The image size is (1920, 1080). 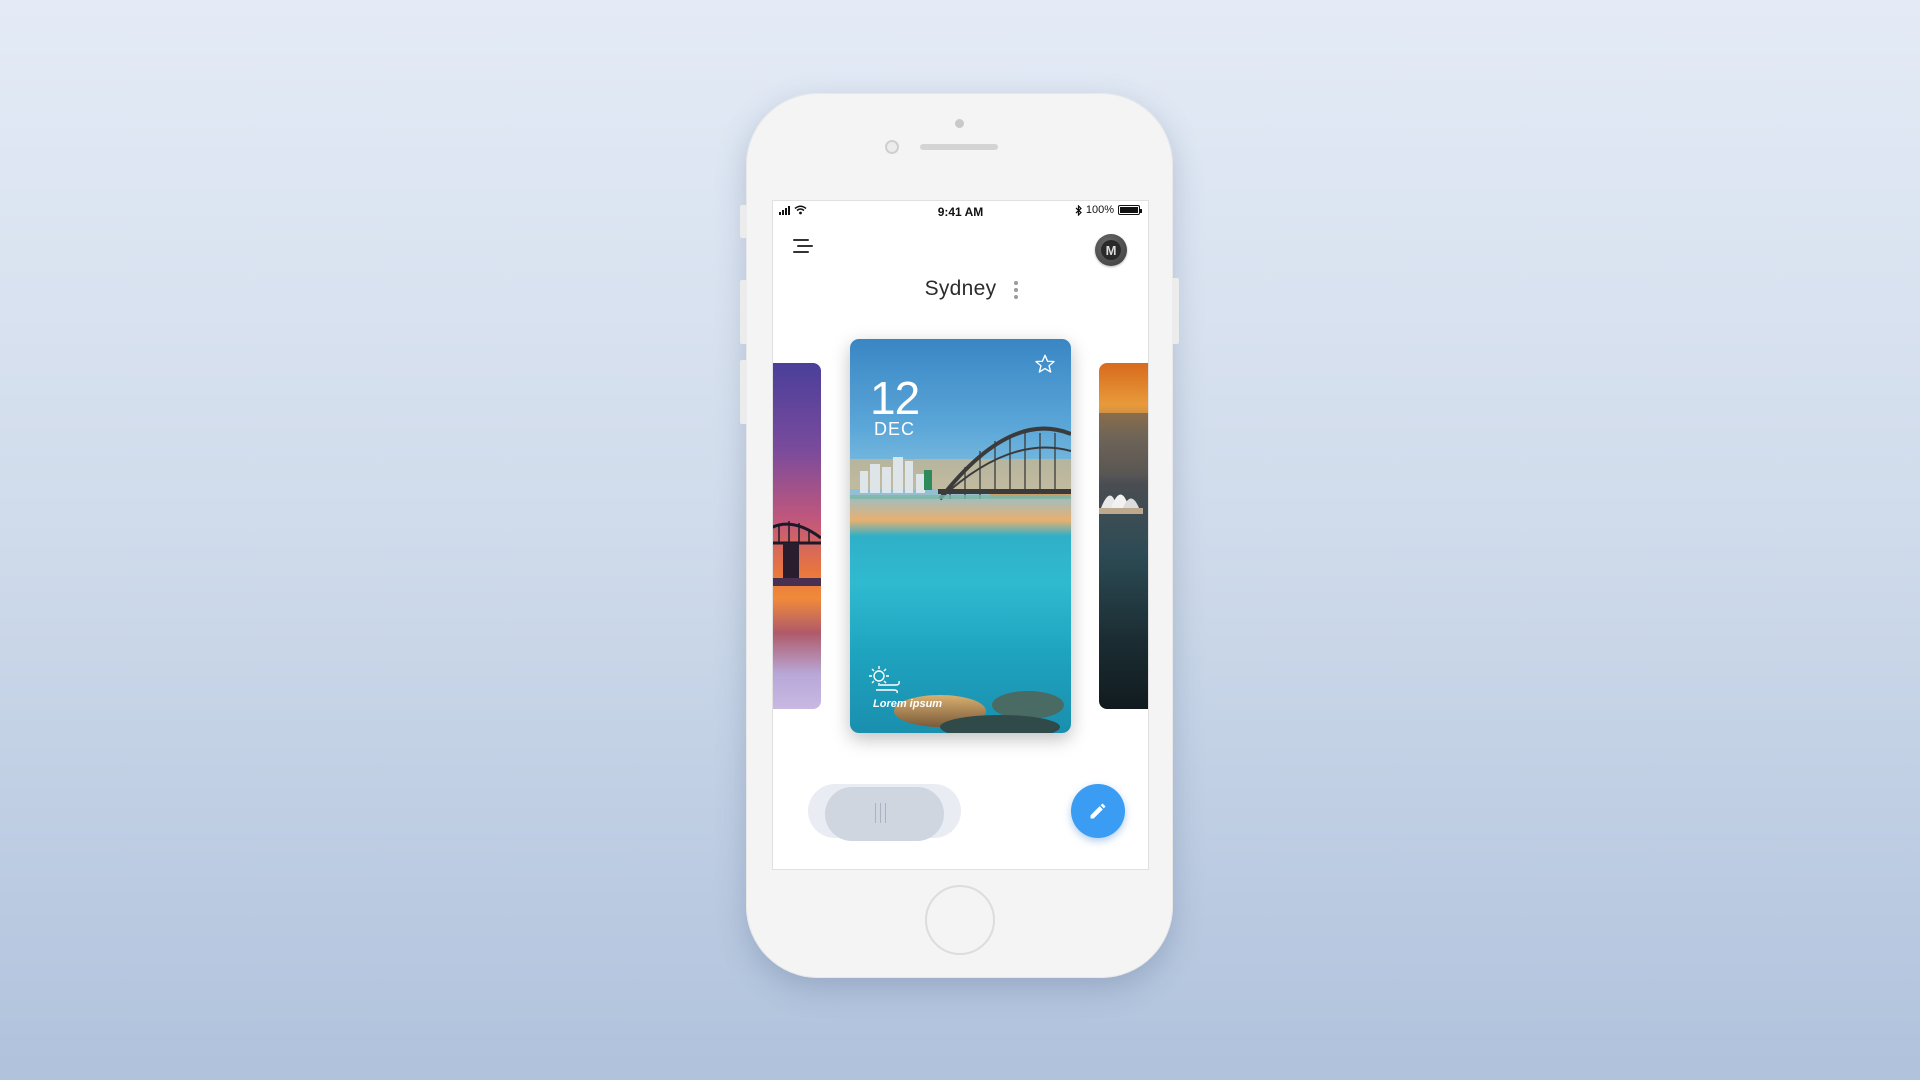 I want to click on card-previous, so click(x=797, y=536).